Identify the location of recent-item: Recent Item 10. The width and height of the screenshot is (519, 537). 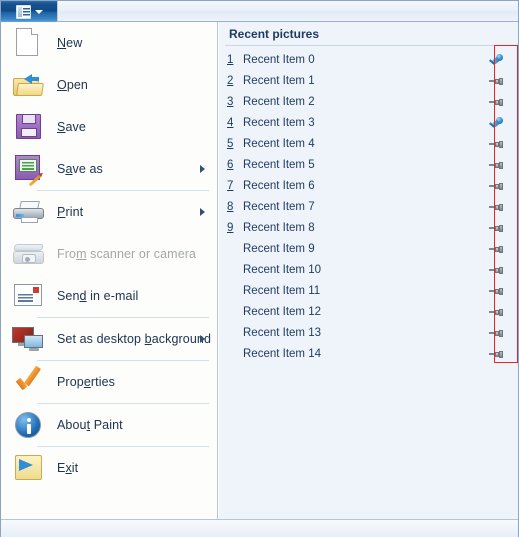
(368, 269).